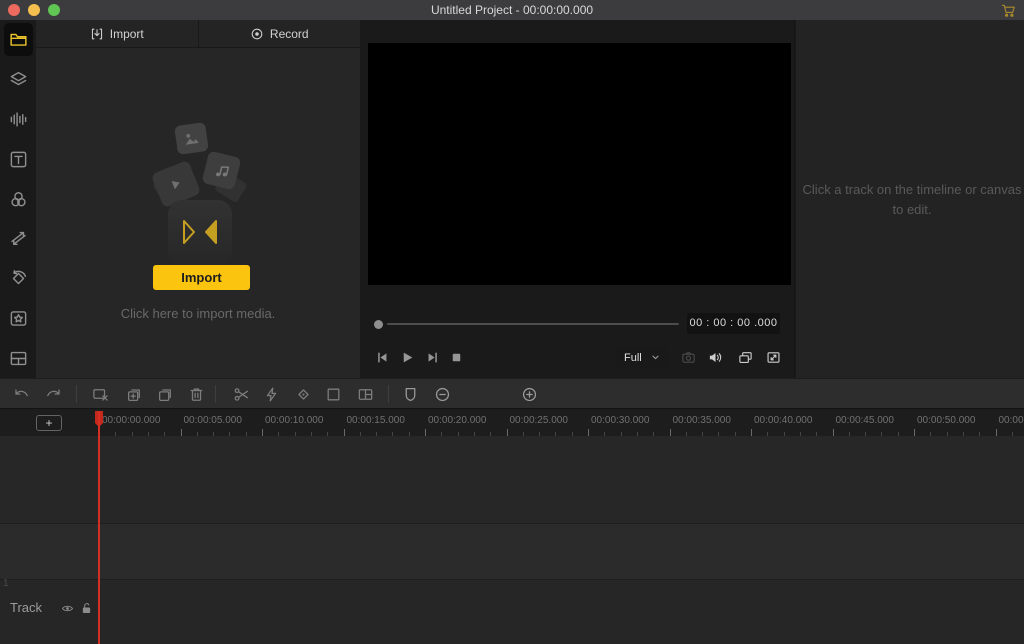  Describe the element at coordinates (53, 394) in the screenshot. I see `redo-icon` at that location.